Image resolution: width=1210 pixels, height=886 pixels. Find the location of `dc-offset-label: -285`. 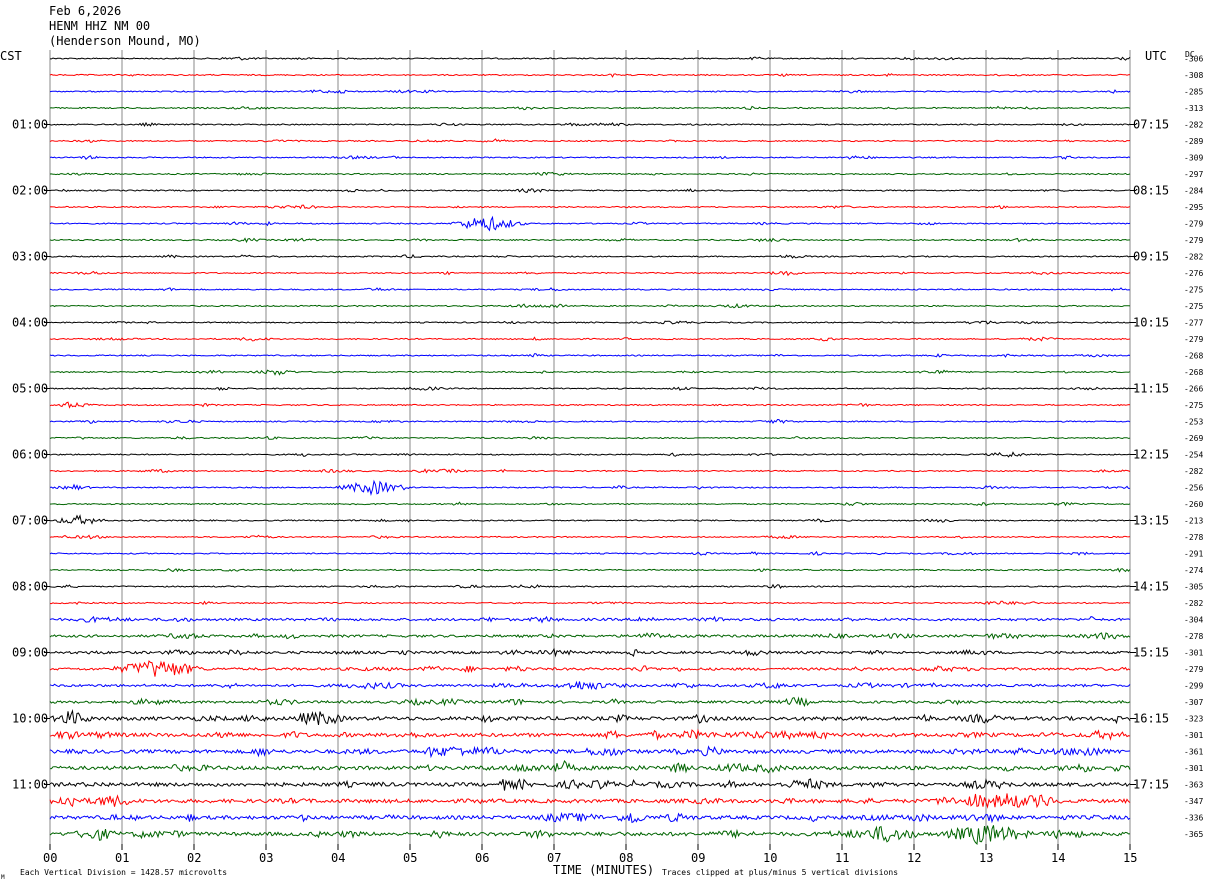

dc-offset-label: -285 is located at coordinates (1193, 92).